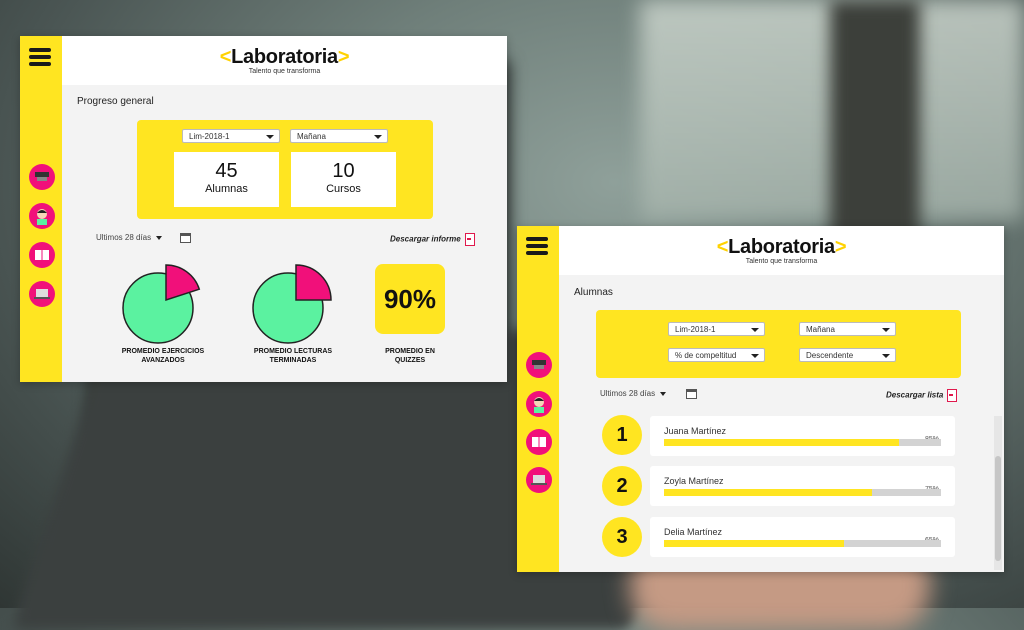  I want to click on quizzes-average-value: 90%, so click(410, 299).